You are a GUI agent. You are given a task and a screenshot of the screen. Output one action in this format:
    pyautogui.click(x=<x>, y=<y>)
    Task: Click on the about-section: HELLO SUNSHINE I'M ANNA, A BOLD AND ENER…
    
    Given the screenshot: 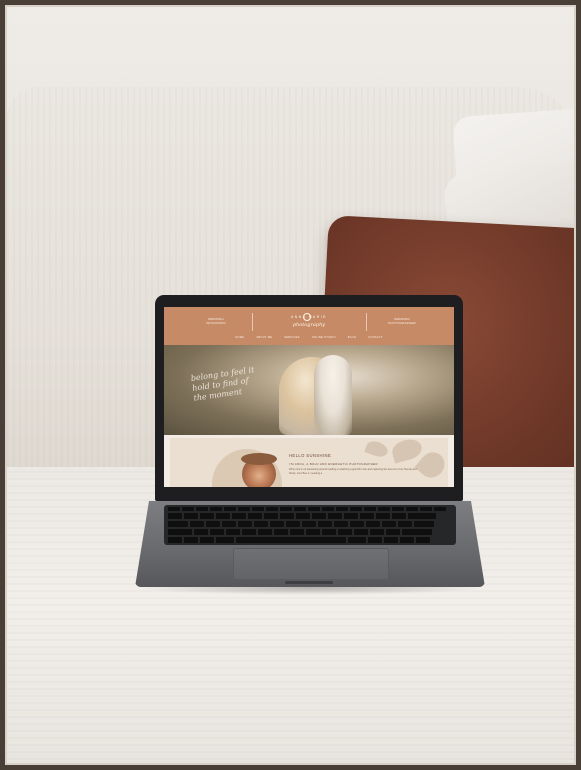 What is the action you would take?
    pyautogui.click(x=309, y=461)
    